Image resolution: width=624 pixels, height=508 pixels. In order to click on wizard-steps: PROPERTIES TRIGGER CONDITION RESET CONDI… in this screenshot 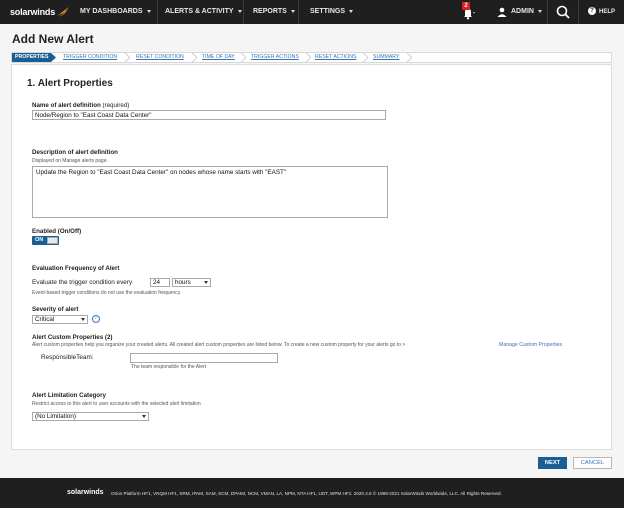, I will do `click(311, 57)`.